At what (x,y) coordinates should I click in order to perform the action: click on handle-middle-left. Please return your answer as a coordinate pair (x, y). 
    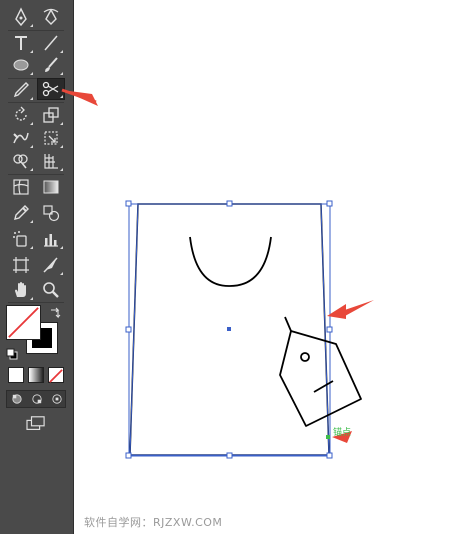
    Looking at the image, I should click on (128, 329).